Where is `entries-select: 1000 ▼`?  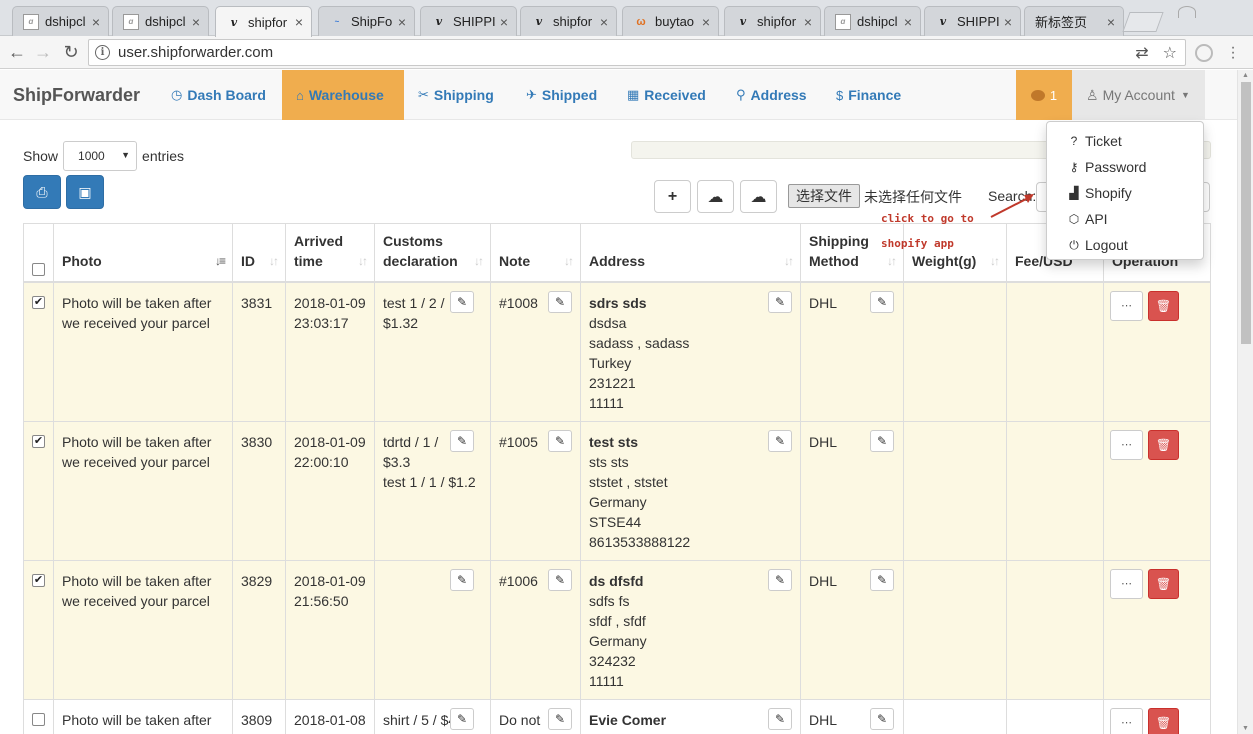 entries-select: 1000 ▼ is located at coordinates (100, 156).